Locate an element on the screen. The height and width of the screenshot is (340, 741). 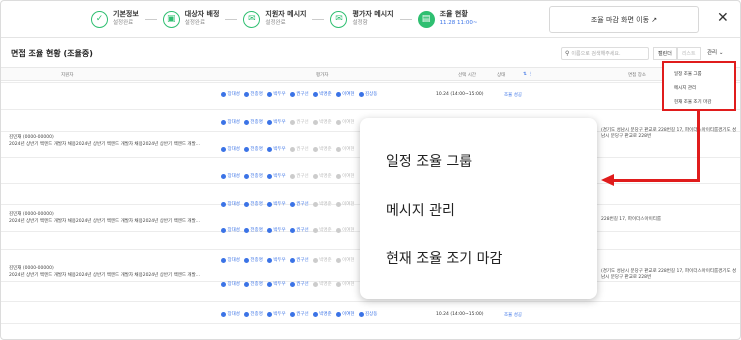
step-separator is located at coordinates (318, 19).